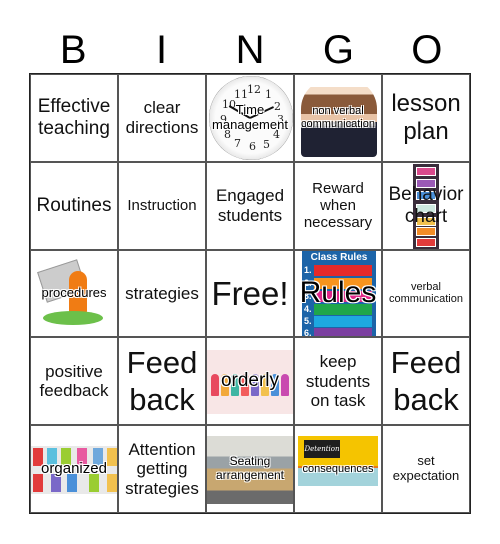  Describe the element at coordinates (162, 50) in the screenshot. I see `header-letter-i: I` at that location.